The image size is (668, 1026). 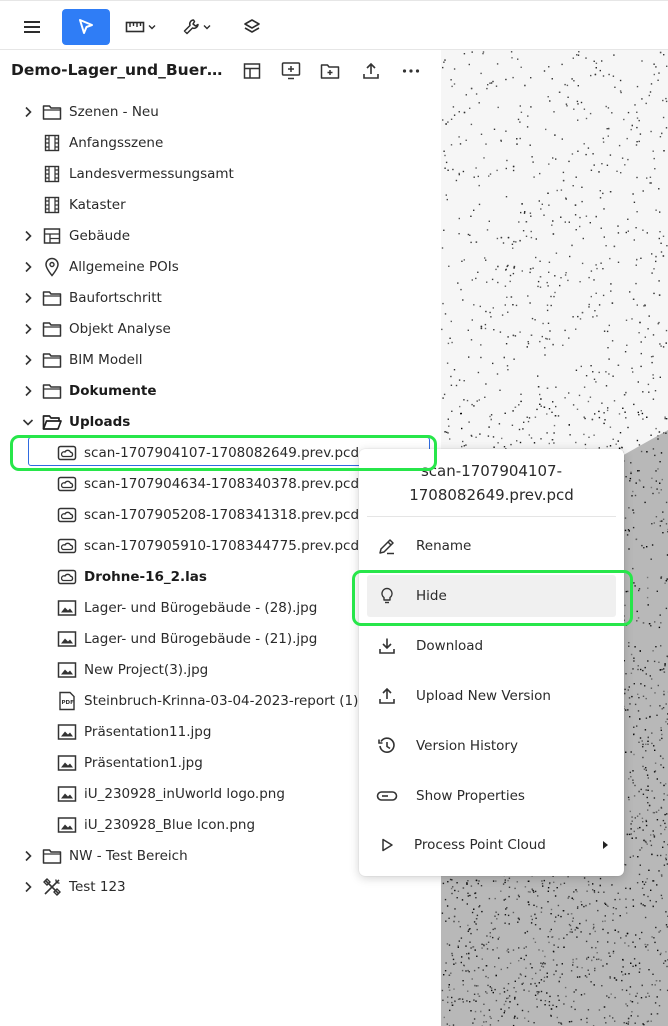 What do you see at coordinates (220, 391) in the screenshot?
I see `tree-item: Dokumente` at bounding box center [220, 391].